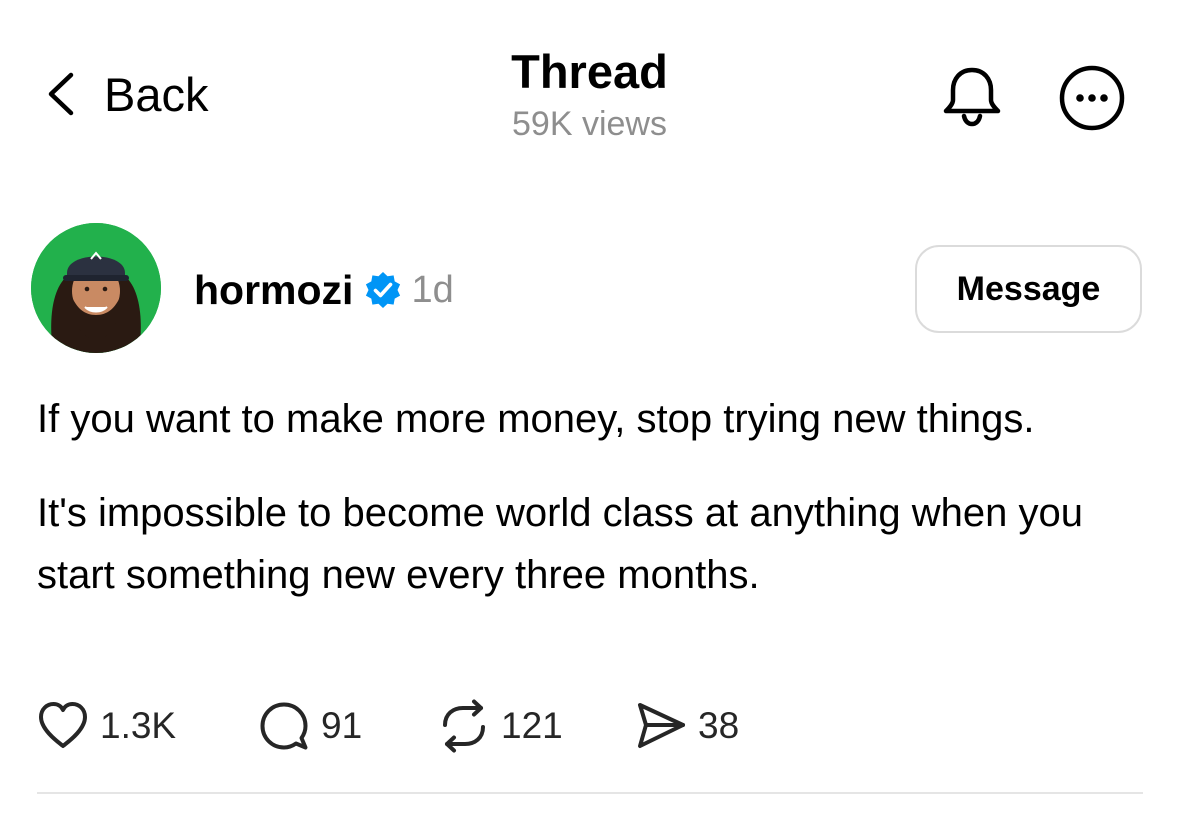 The image size is (1179, 817). I want to click on divider, so click(590, 793).